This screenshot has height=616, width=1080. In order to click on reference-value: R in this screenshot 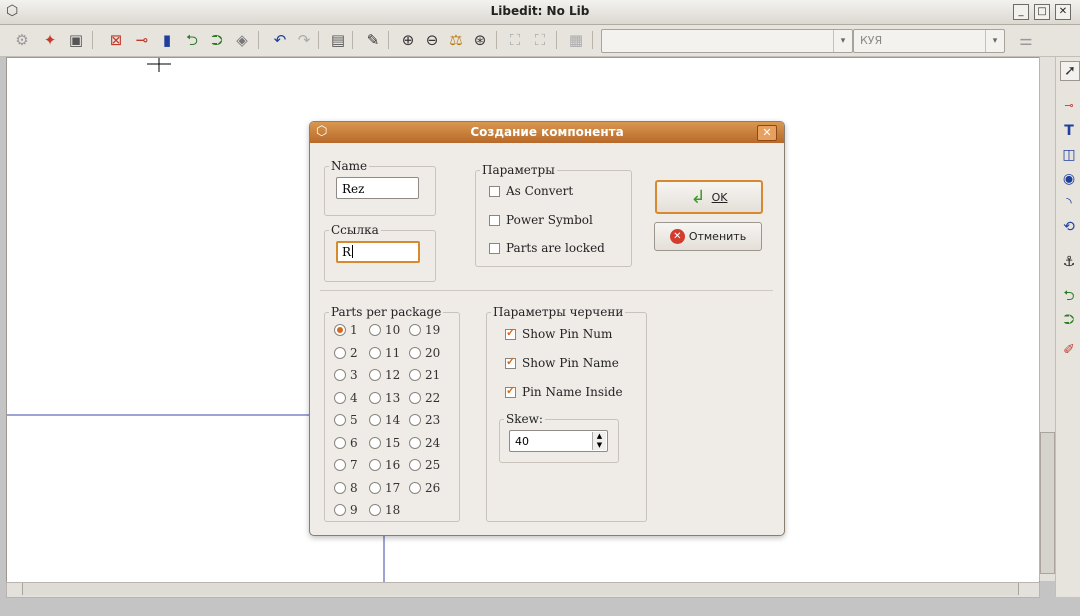, I will do `click(347, 252)`.